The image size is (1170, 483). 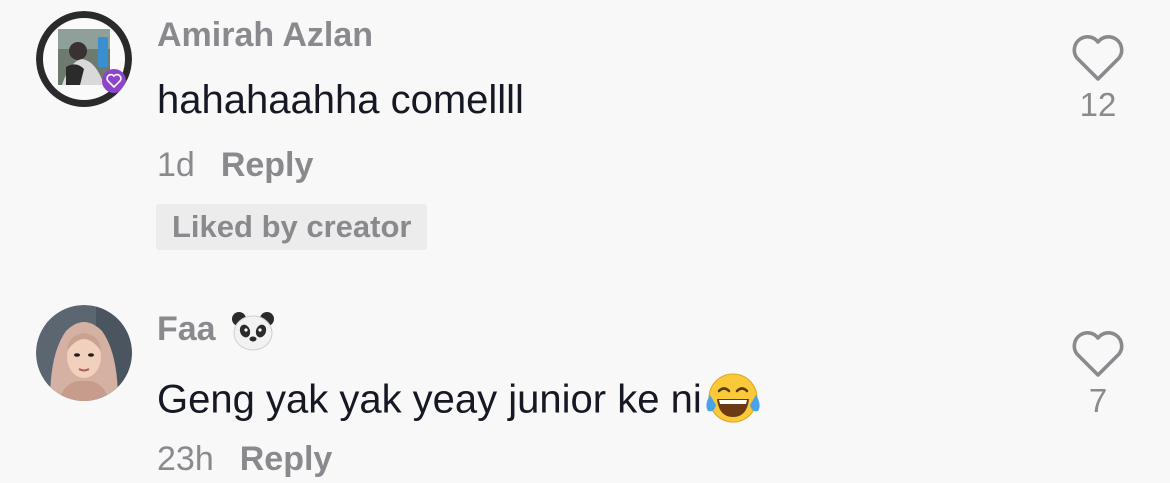 What do you see at coordinates (186, 329) in the screenshot?
I see `username-text: Faa` at bounding box center [186, 329].